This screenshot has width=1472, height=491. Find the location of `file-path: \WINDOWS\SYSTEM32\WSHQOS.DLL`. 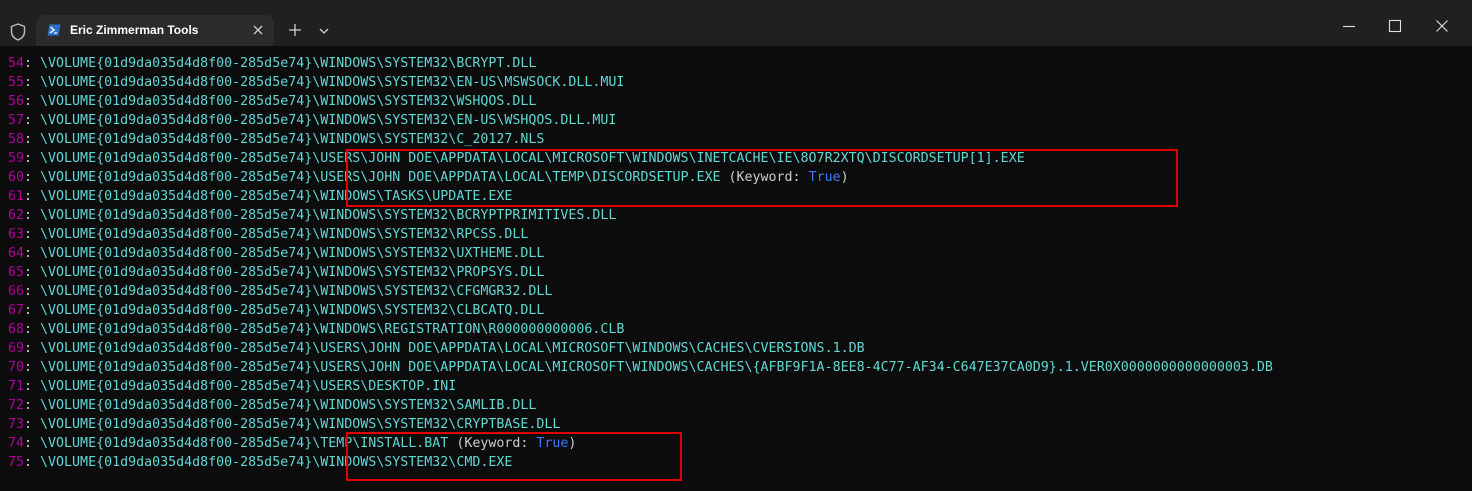

file-path: \WINDOWS\SYSTEM32\WSHQOS.DLL is located at coordinates (424, 101).